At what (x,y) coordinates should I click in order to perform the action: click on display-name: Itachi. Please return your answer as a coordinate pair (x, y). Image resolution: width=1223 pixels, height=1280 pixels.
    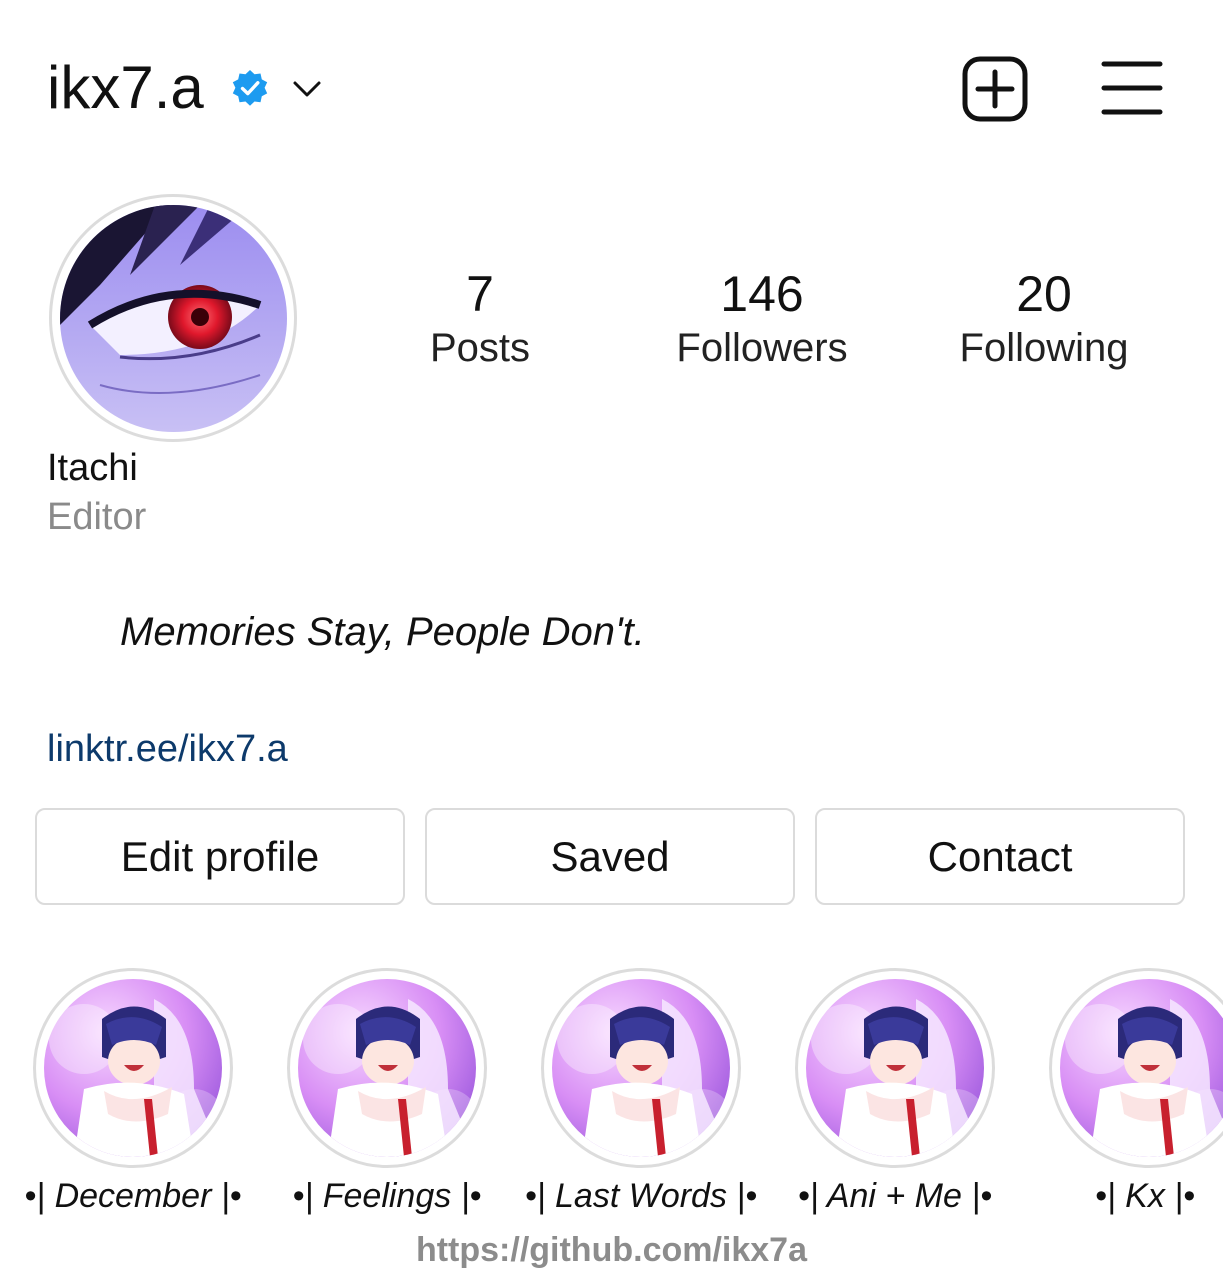
    Looking at the image, I should click on (92, 468).